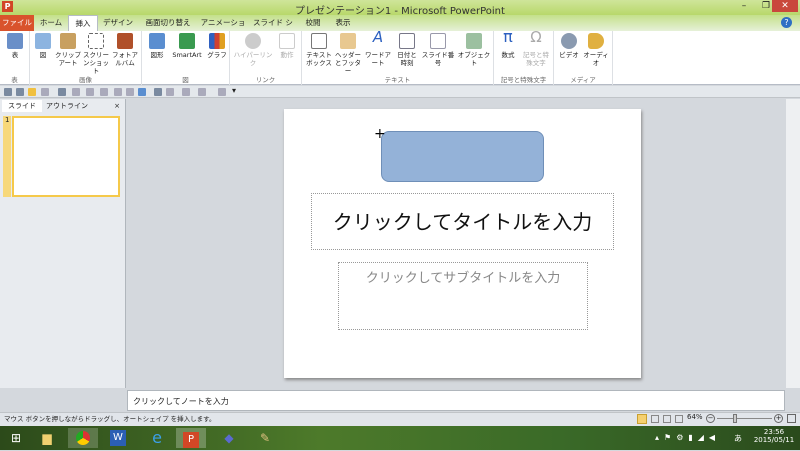 This screenshot has width=800, height=451. I want to click on windows-start-icon: ⊞, so click(16, 438).